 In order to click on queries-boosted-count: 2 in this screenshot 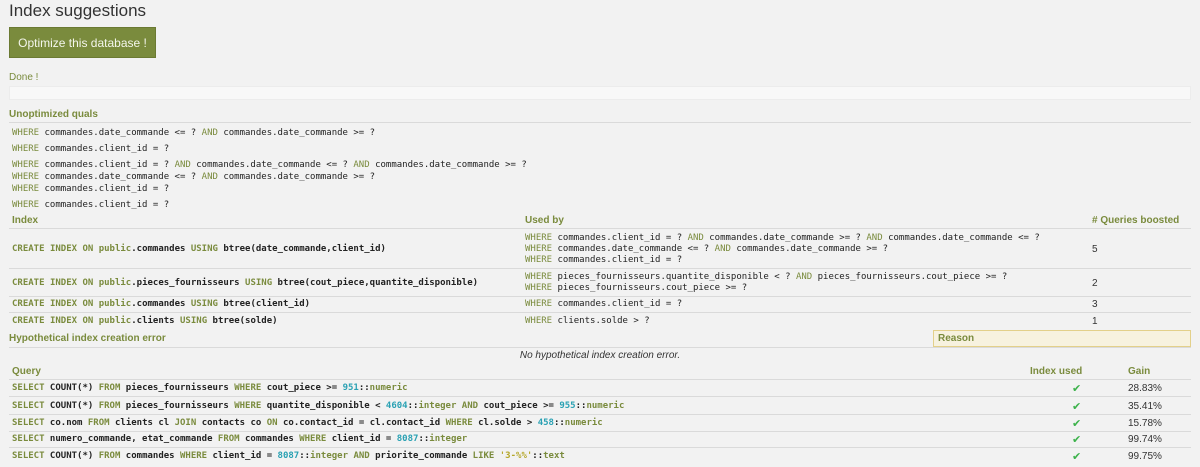, I will do `click(1095, 283)`.